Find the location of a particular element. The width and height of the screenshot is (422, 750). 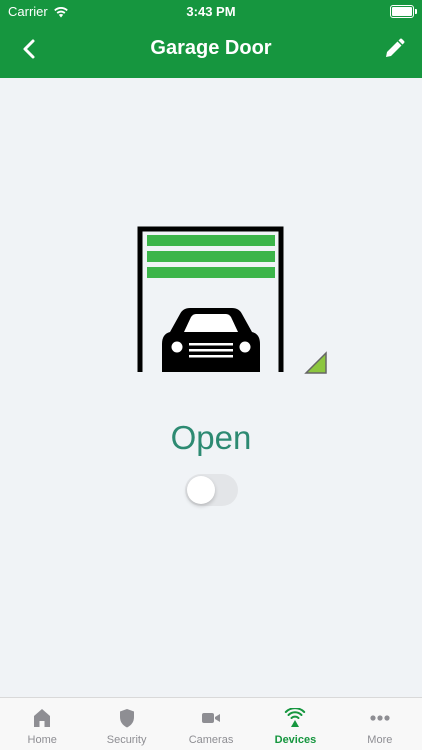

nav-header: Carrier 3:43 PM Garage Door is located at coordinates (211, 39).